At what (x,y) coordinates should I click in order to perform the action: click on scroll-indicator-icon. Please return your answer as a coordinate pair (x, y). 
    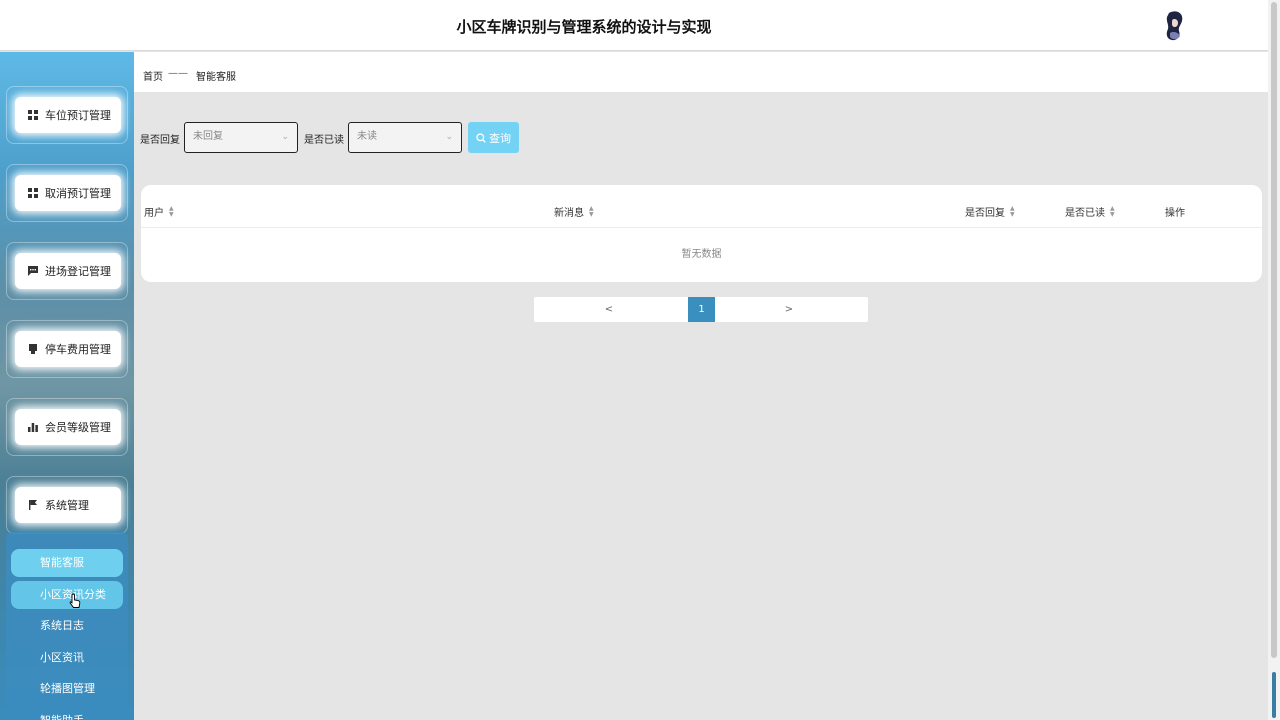
    Looking at the image, I should click on (1274, 695).